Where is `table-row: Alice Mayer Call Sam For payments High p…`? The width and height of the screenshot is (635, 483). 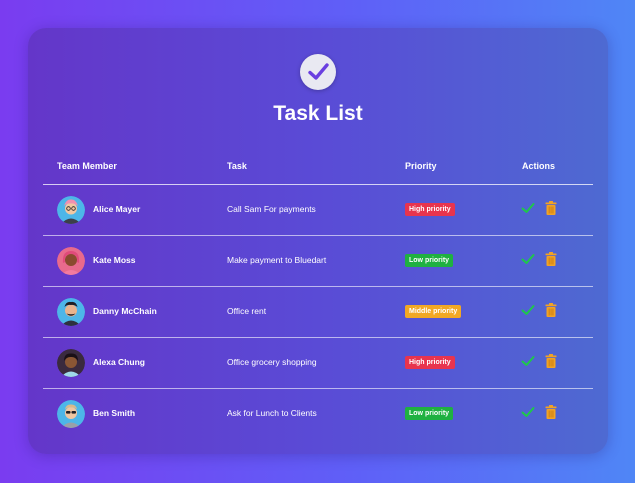 table-row: Alice Mayer Call Sam For payments High p… is located at coordinates (318, 210).